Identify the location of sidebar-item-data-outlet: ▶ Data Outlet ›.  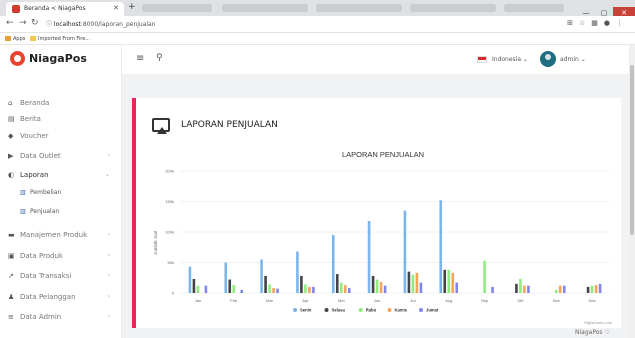
(61, 156).